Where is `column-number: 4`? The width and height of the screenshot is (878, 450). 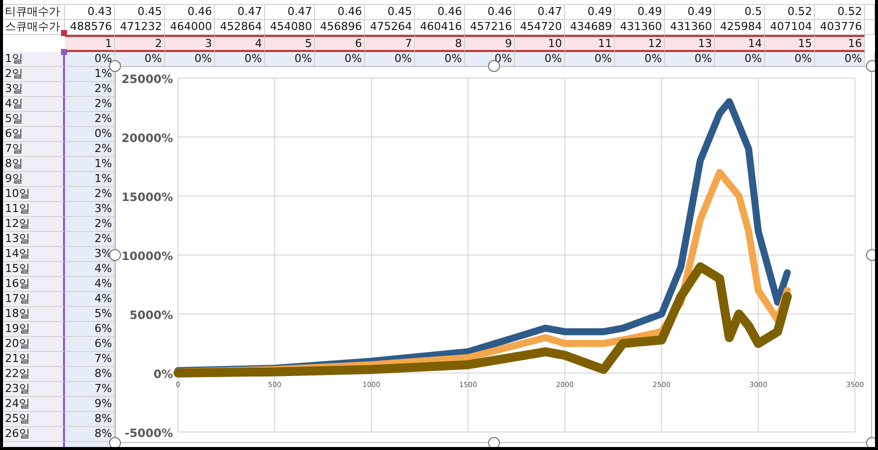
column-number: 4 is located at coordinates (240, 43).